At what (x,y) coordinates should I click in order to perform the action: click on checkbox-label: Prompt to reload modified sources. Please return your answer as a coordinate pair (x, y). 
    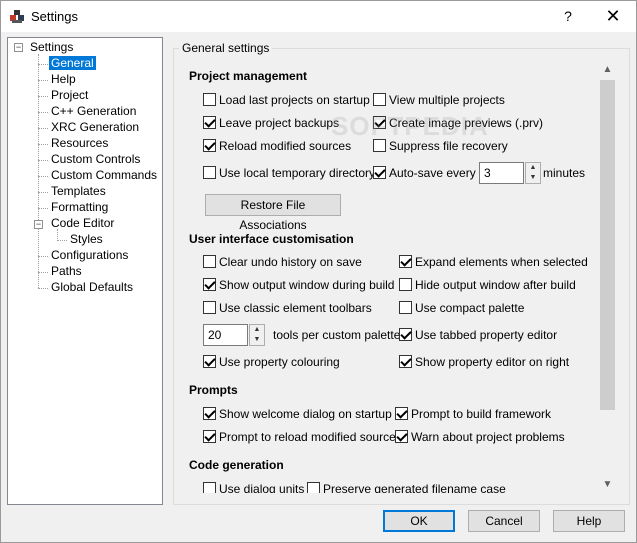
    Looking at the image, I should click on (310, 437).